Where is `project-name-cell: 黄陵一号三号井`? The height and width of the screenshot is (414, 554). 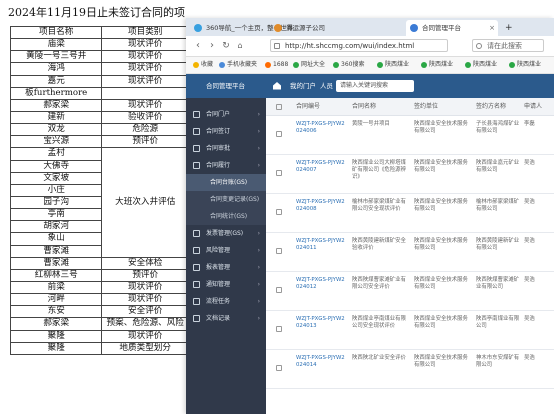
project-name-cell: 黄陵一号三号井 is located at coordinates (55, 57).